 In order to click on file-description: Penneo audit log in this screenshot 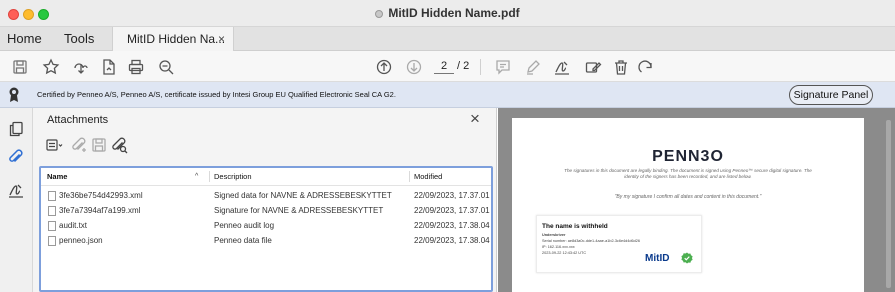, I will do `click(244, 225)`.